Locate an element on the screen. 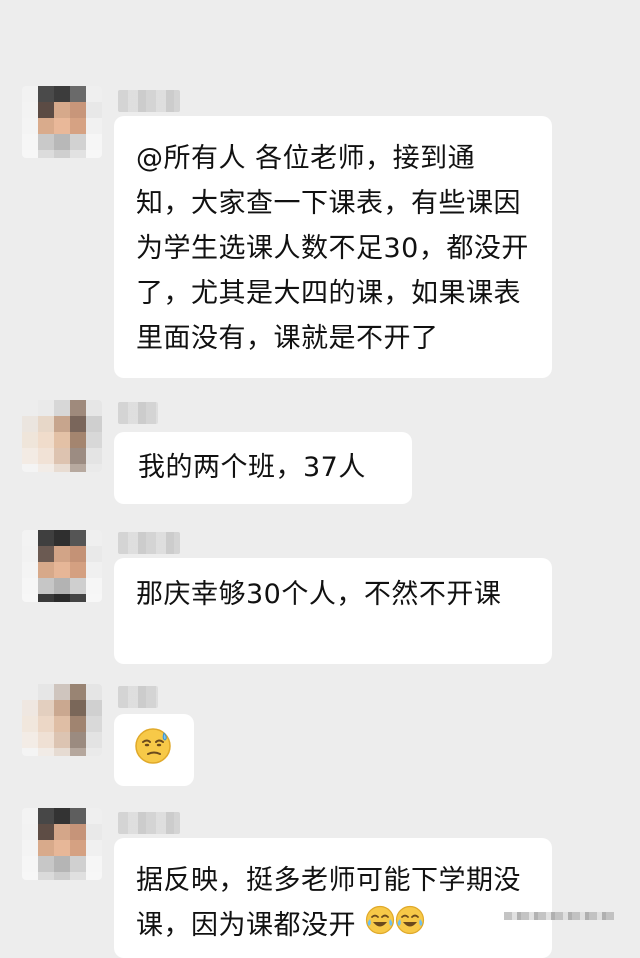 The image size is (640, 958). message-text: 那庆幸够30个人，不然不开课 is located at coordinates (319, 594).